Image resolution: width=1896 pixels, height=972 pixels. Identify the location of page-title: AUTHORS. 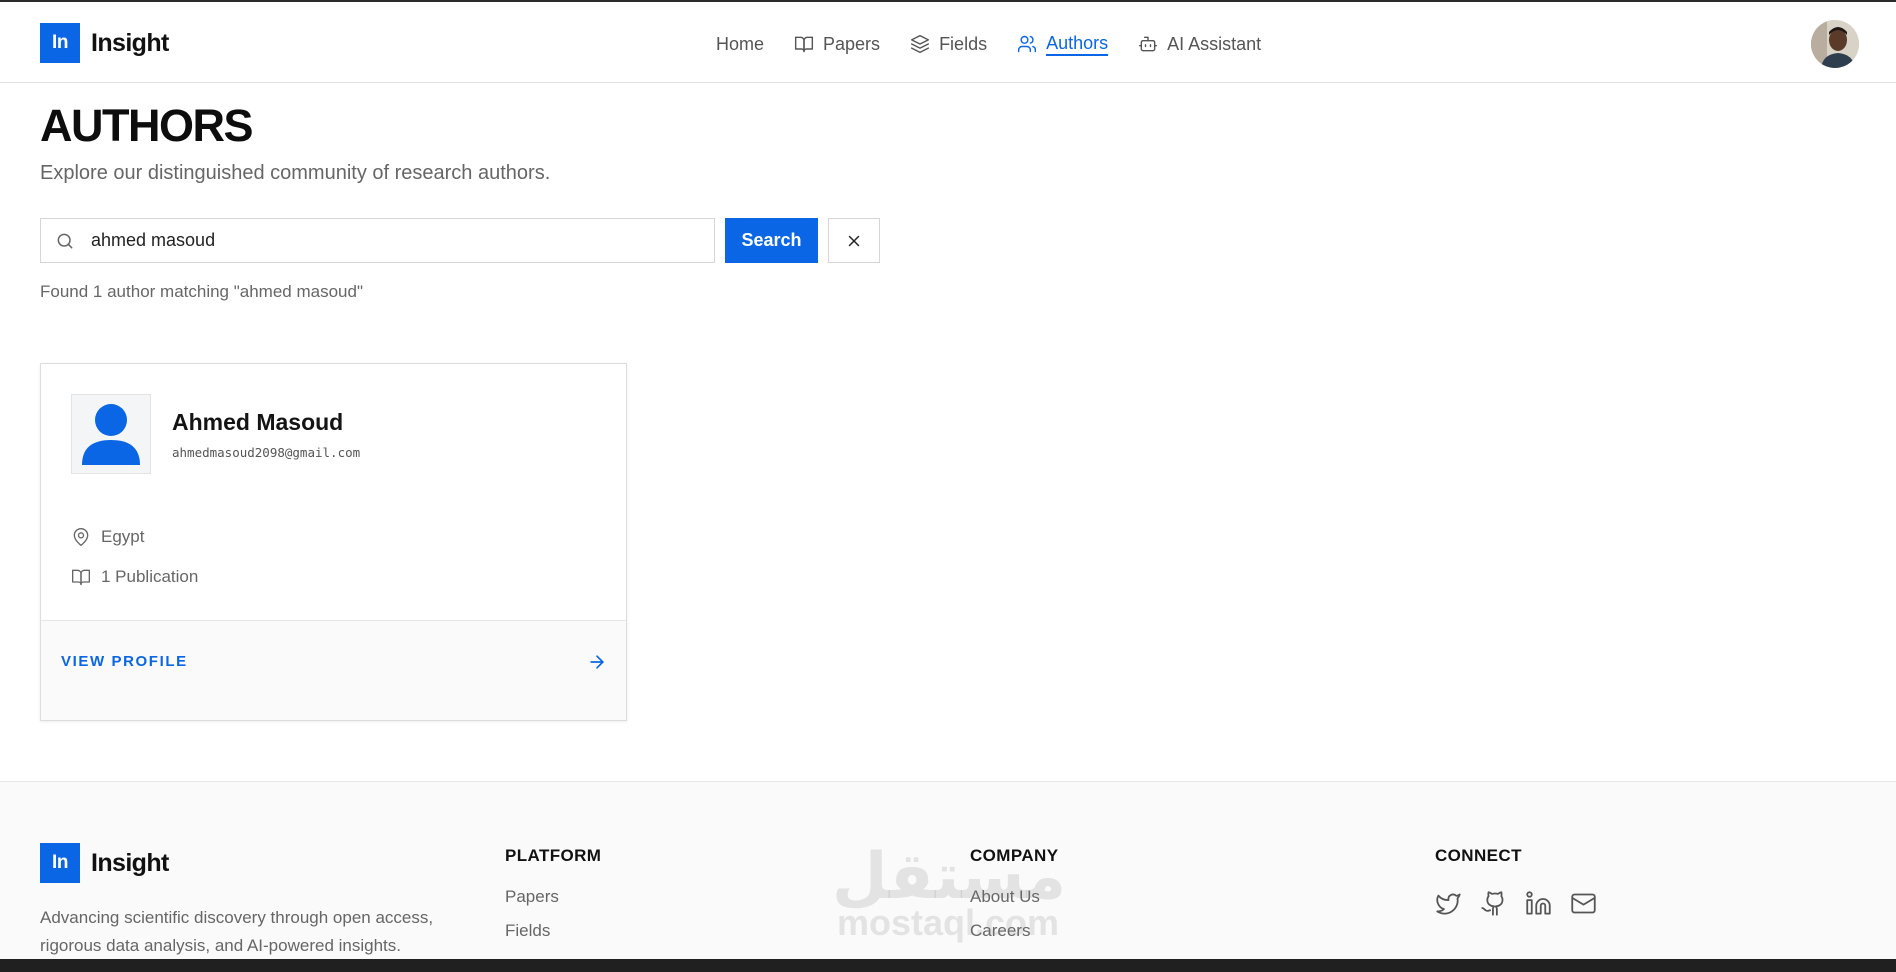
(147, 125).